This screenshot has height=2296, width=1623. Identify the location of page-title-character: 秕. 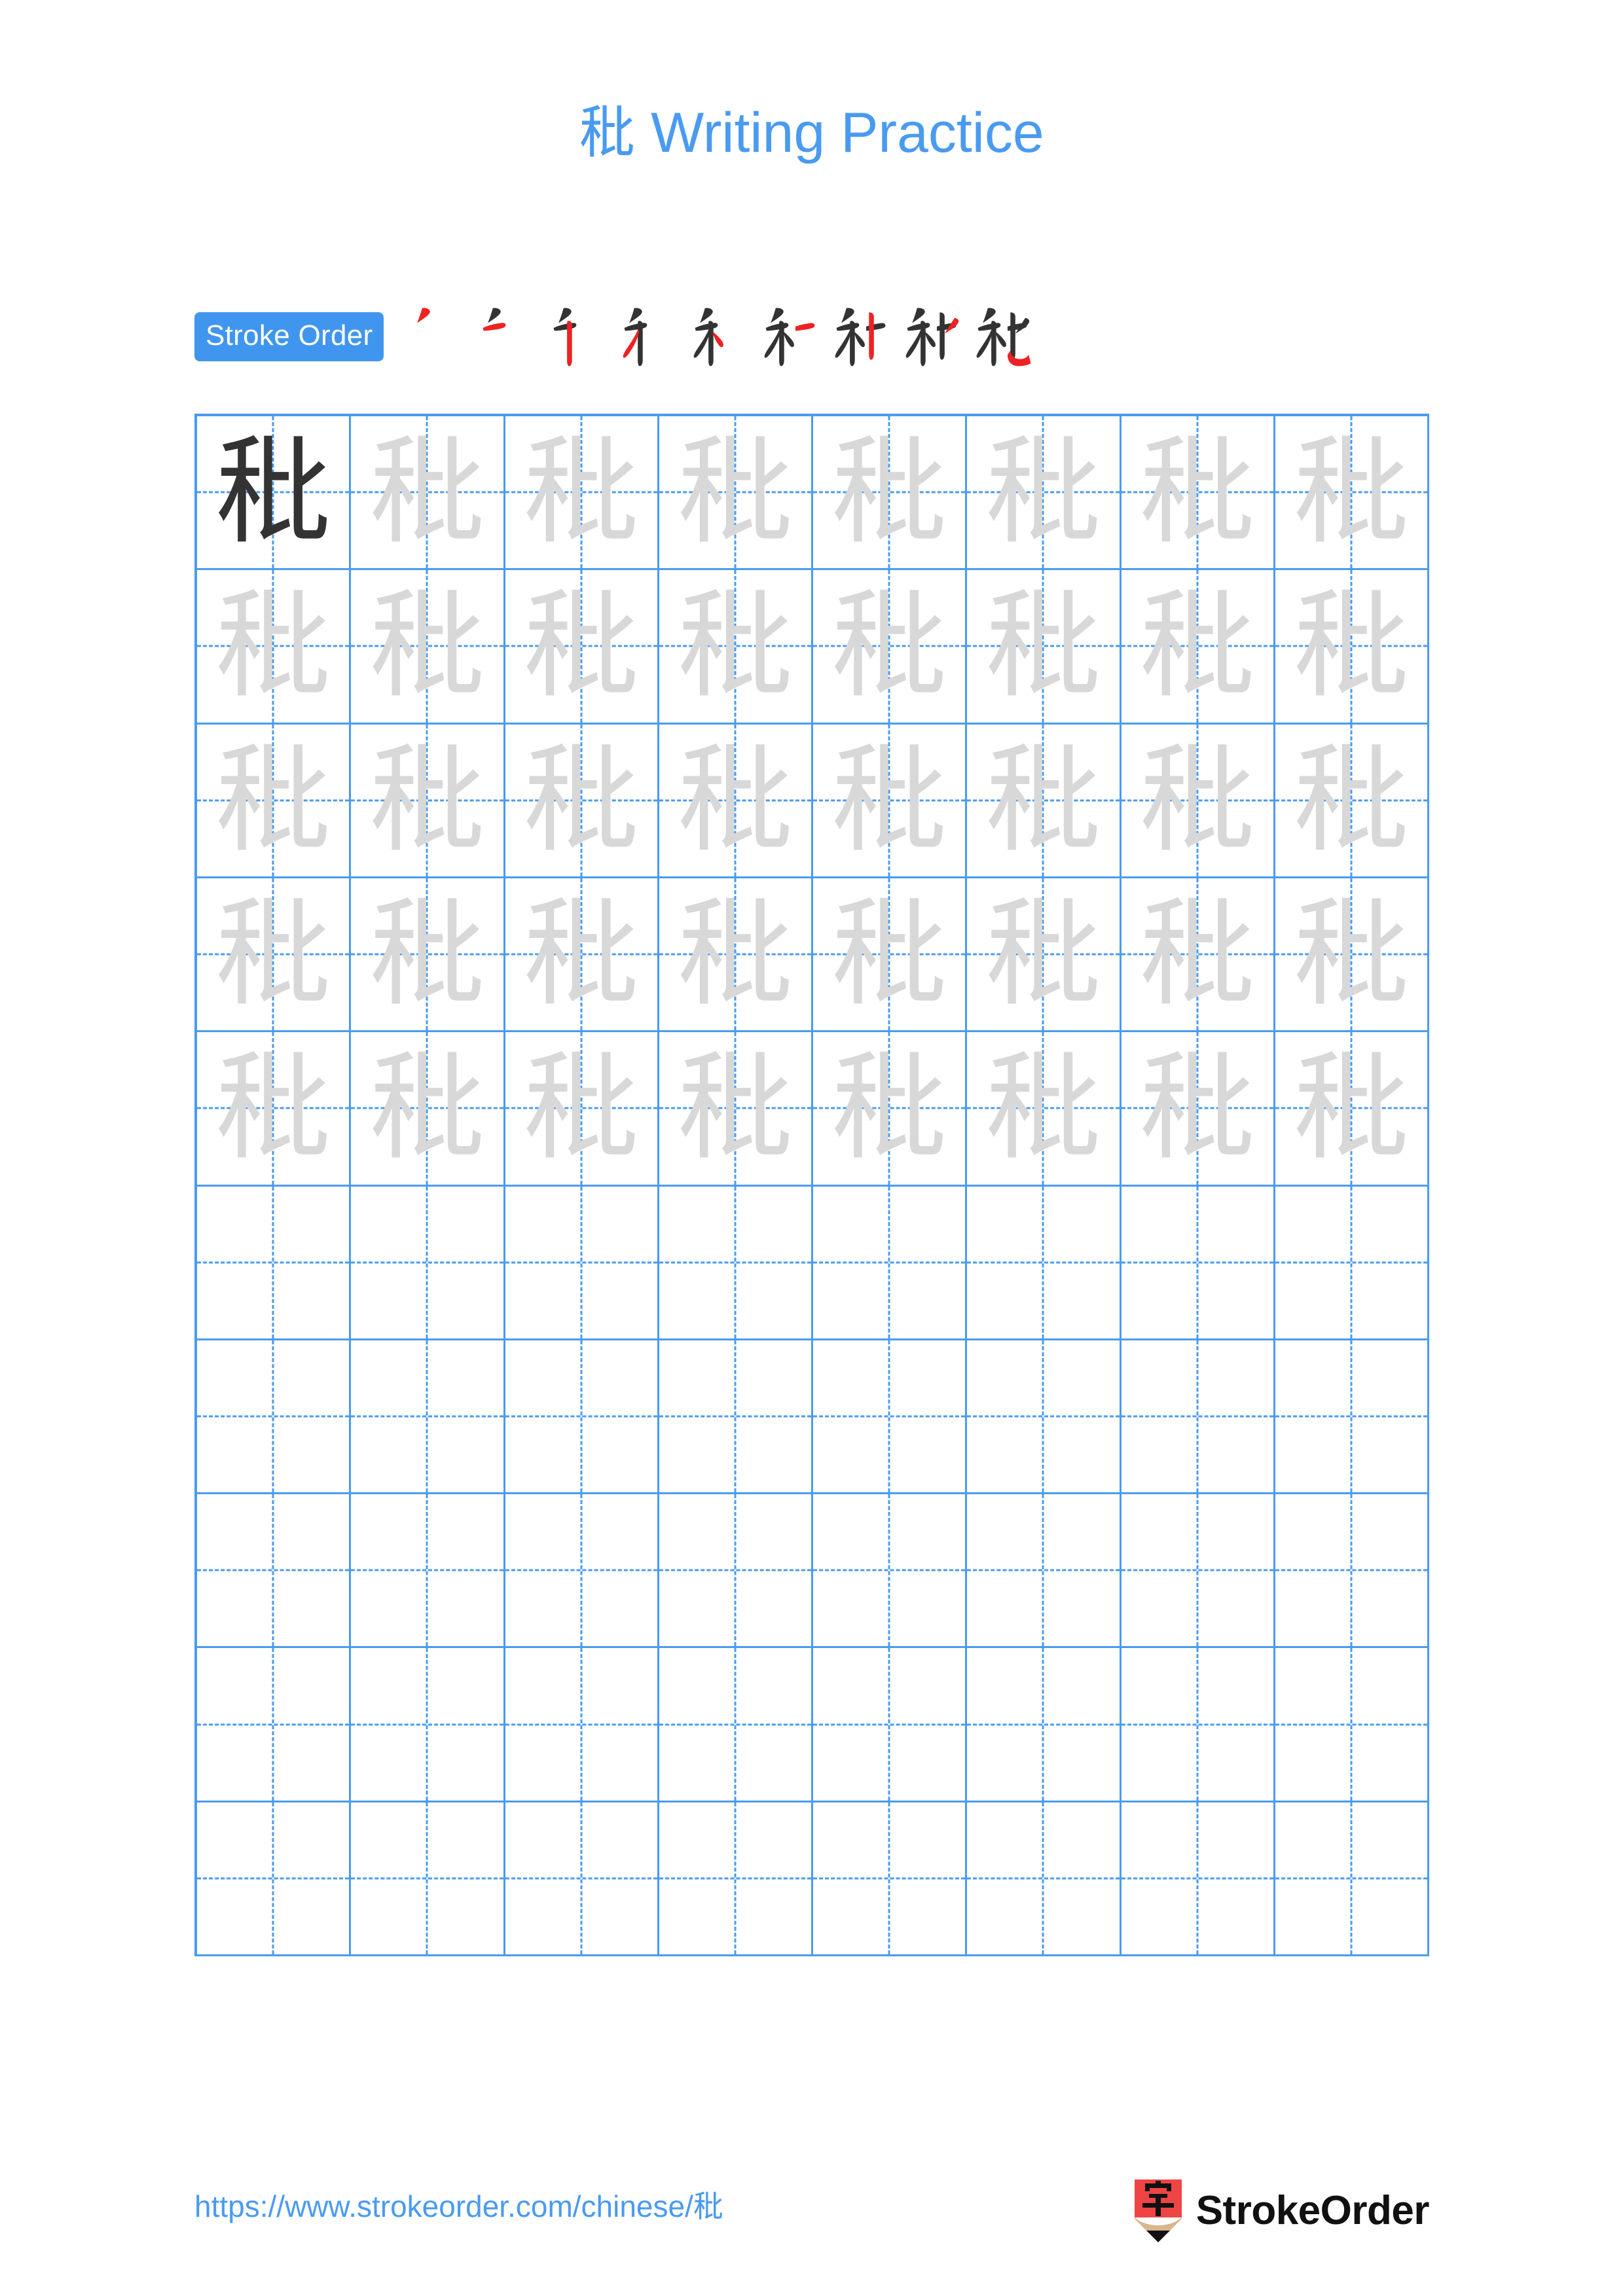
(607, 133).